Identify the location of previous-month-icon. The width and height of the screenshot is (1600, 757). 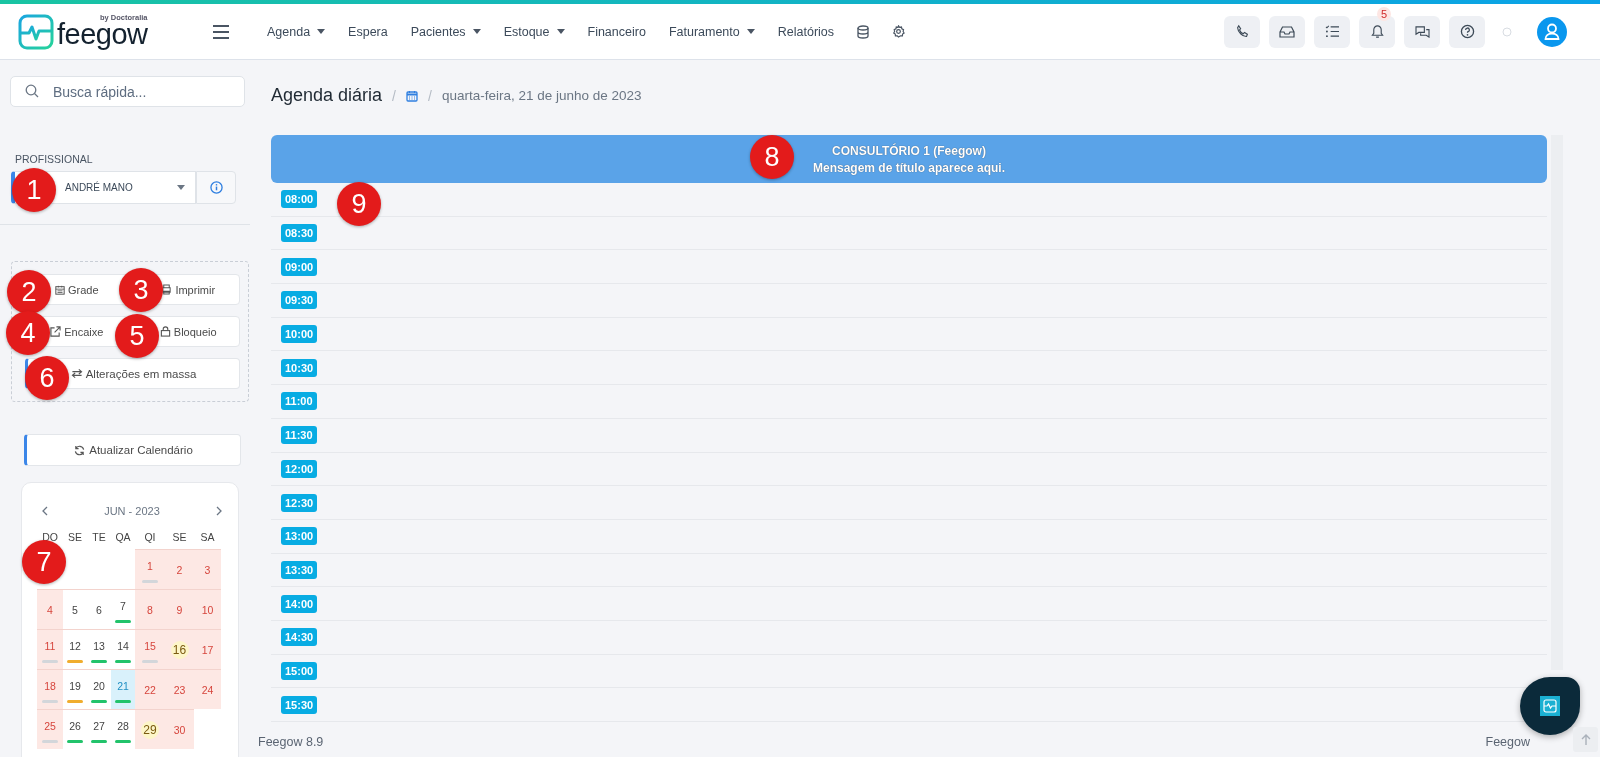
(45, 511).